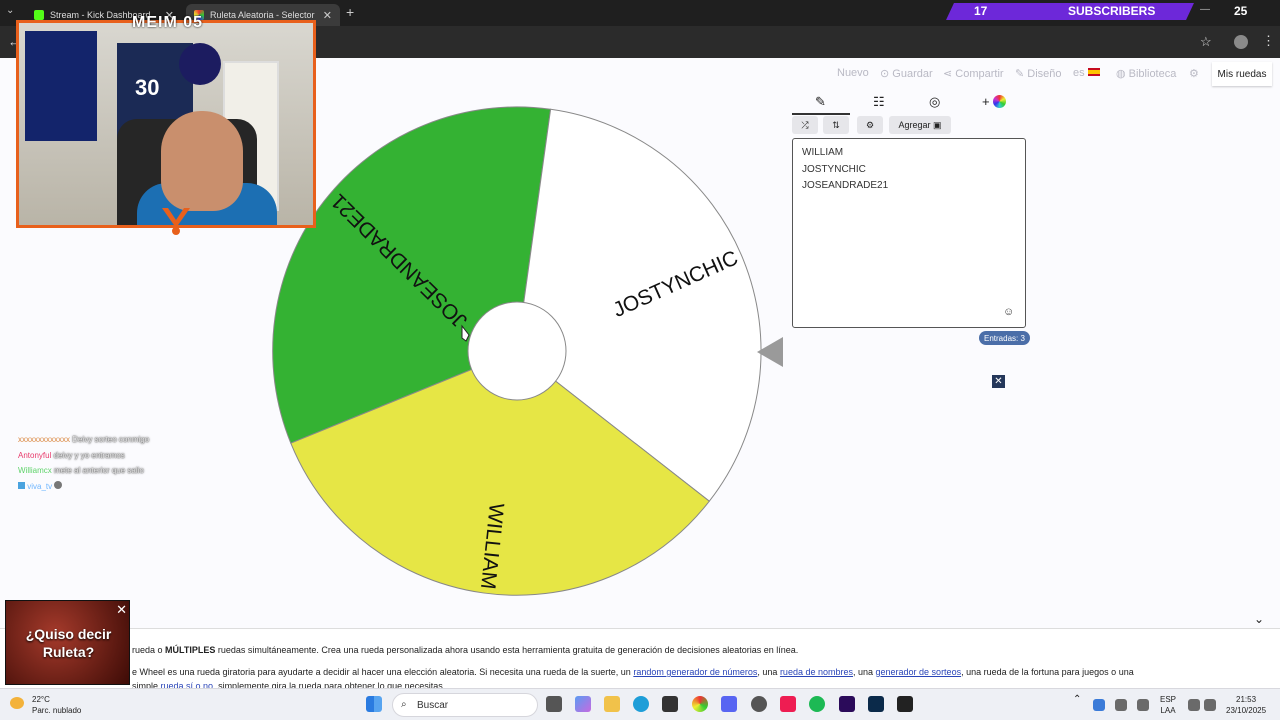  What do you see at coordinates (879, 102) in the screenshot?
I see `list-icon: ☷` at bounding box center [879, 102].